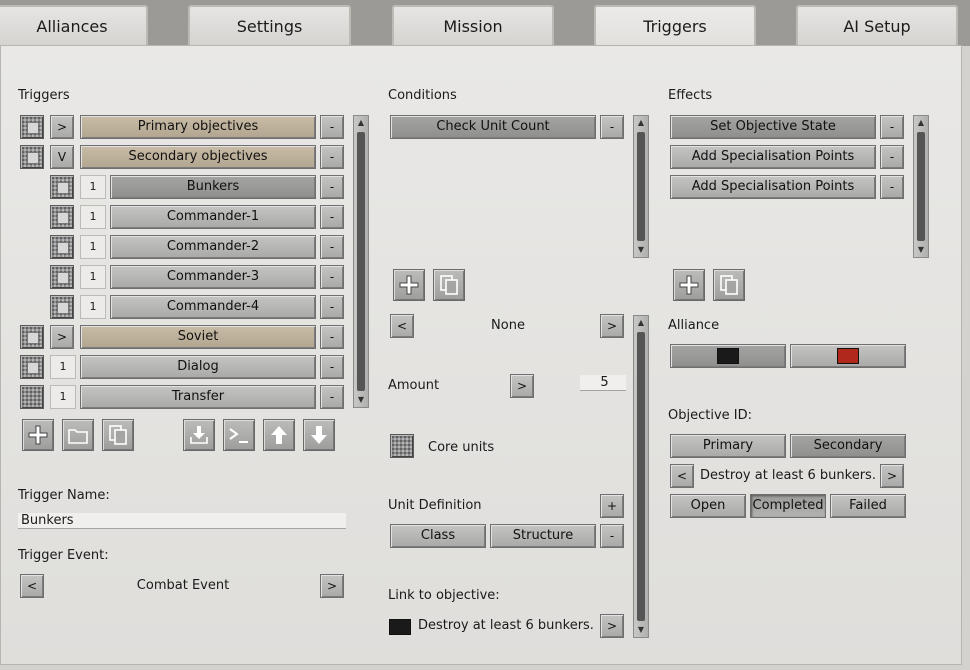 The height and width of the screenshot is (670, 970). What do you see at coordinates (319, 435) in the screenshot?
I see `move-down-button` at bounding box center [319, 435].